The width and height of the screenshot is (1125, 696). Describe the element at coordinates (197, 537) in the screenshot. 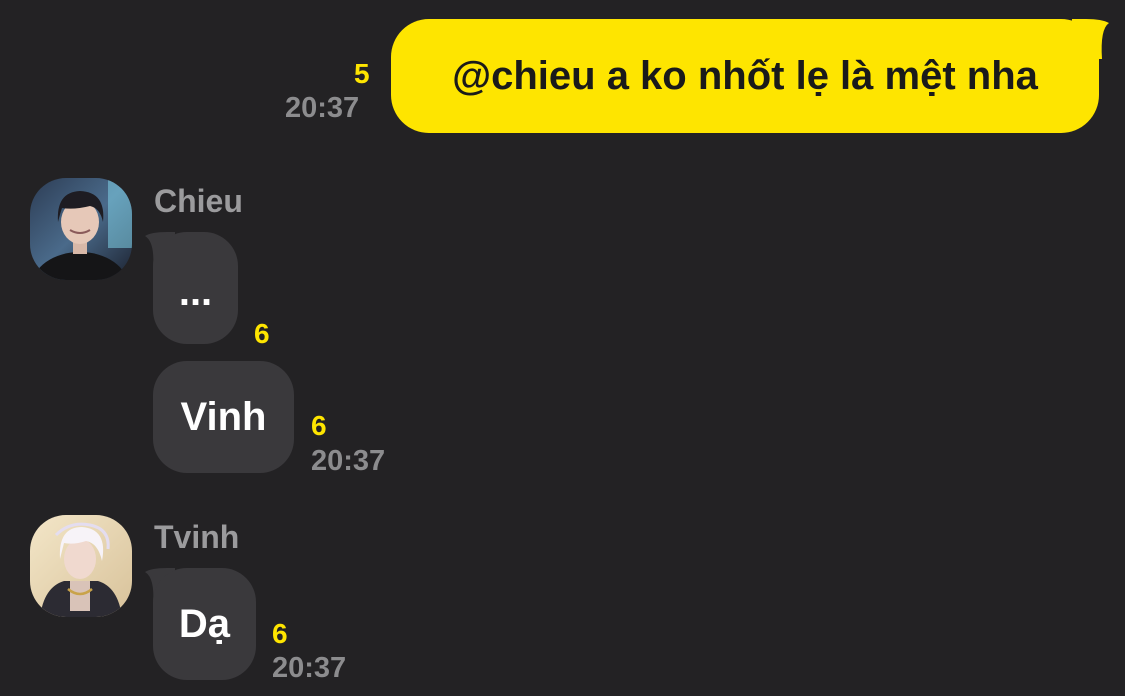

I see `sender-name: Tvinh` at that location.